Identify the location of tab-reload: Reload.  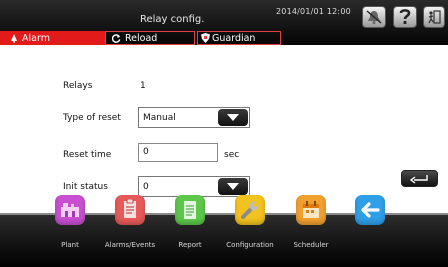
(150, 38).